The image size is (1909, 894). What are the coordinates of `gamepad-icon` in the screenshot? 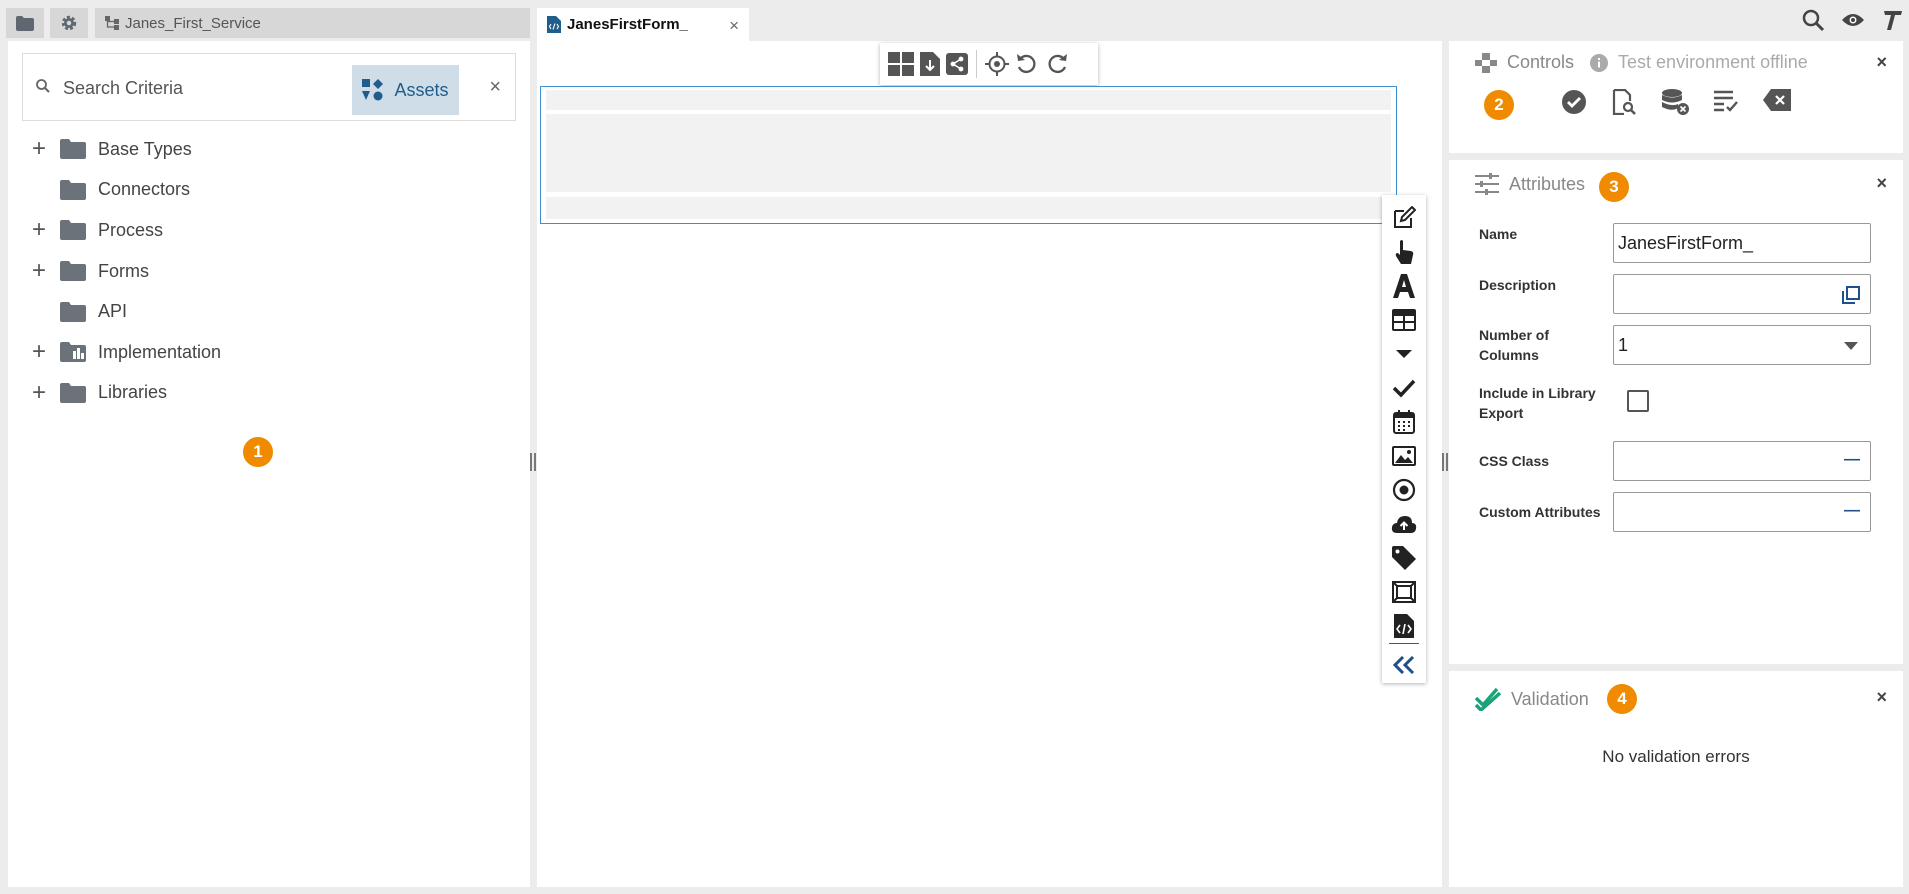 It's located at (1486, 62).